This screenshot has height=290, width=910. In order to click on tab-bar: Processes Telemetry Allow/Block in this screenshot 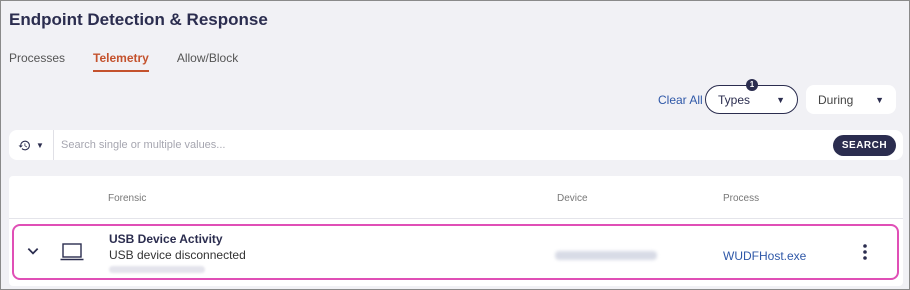, I will do `click(137, 61)`.